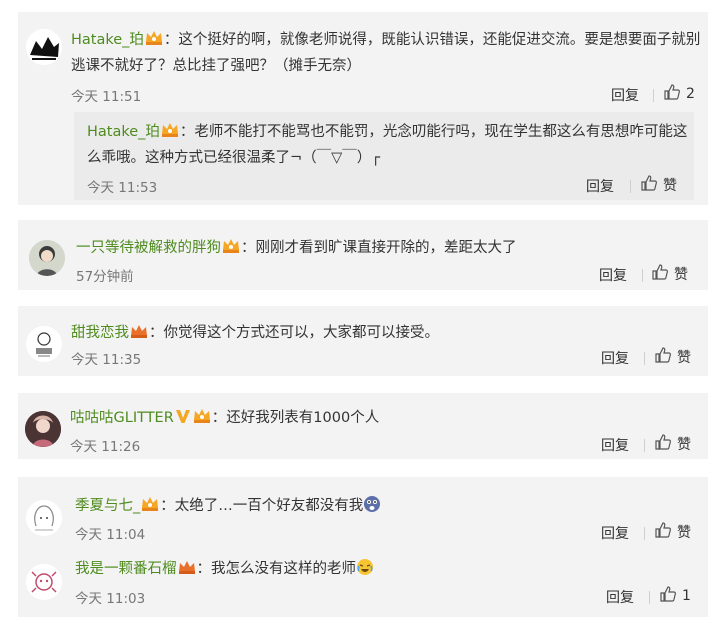 This screenshot has width=719, height=628. What do you see at coordinates (110, 535) in the screenshot?
I see `timestamp: 今天 11:04` at bounding box center [110, 535].